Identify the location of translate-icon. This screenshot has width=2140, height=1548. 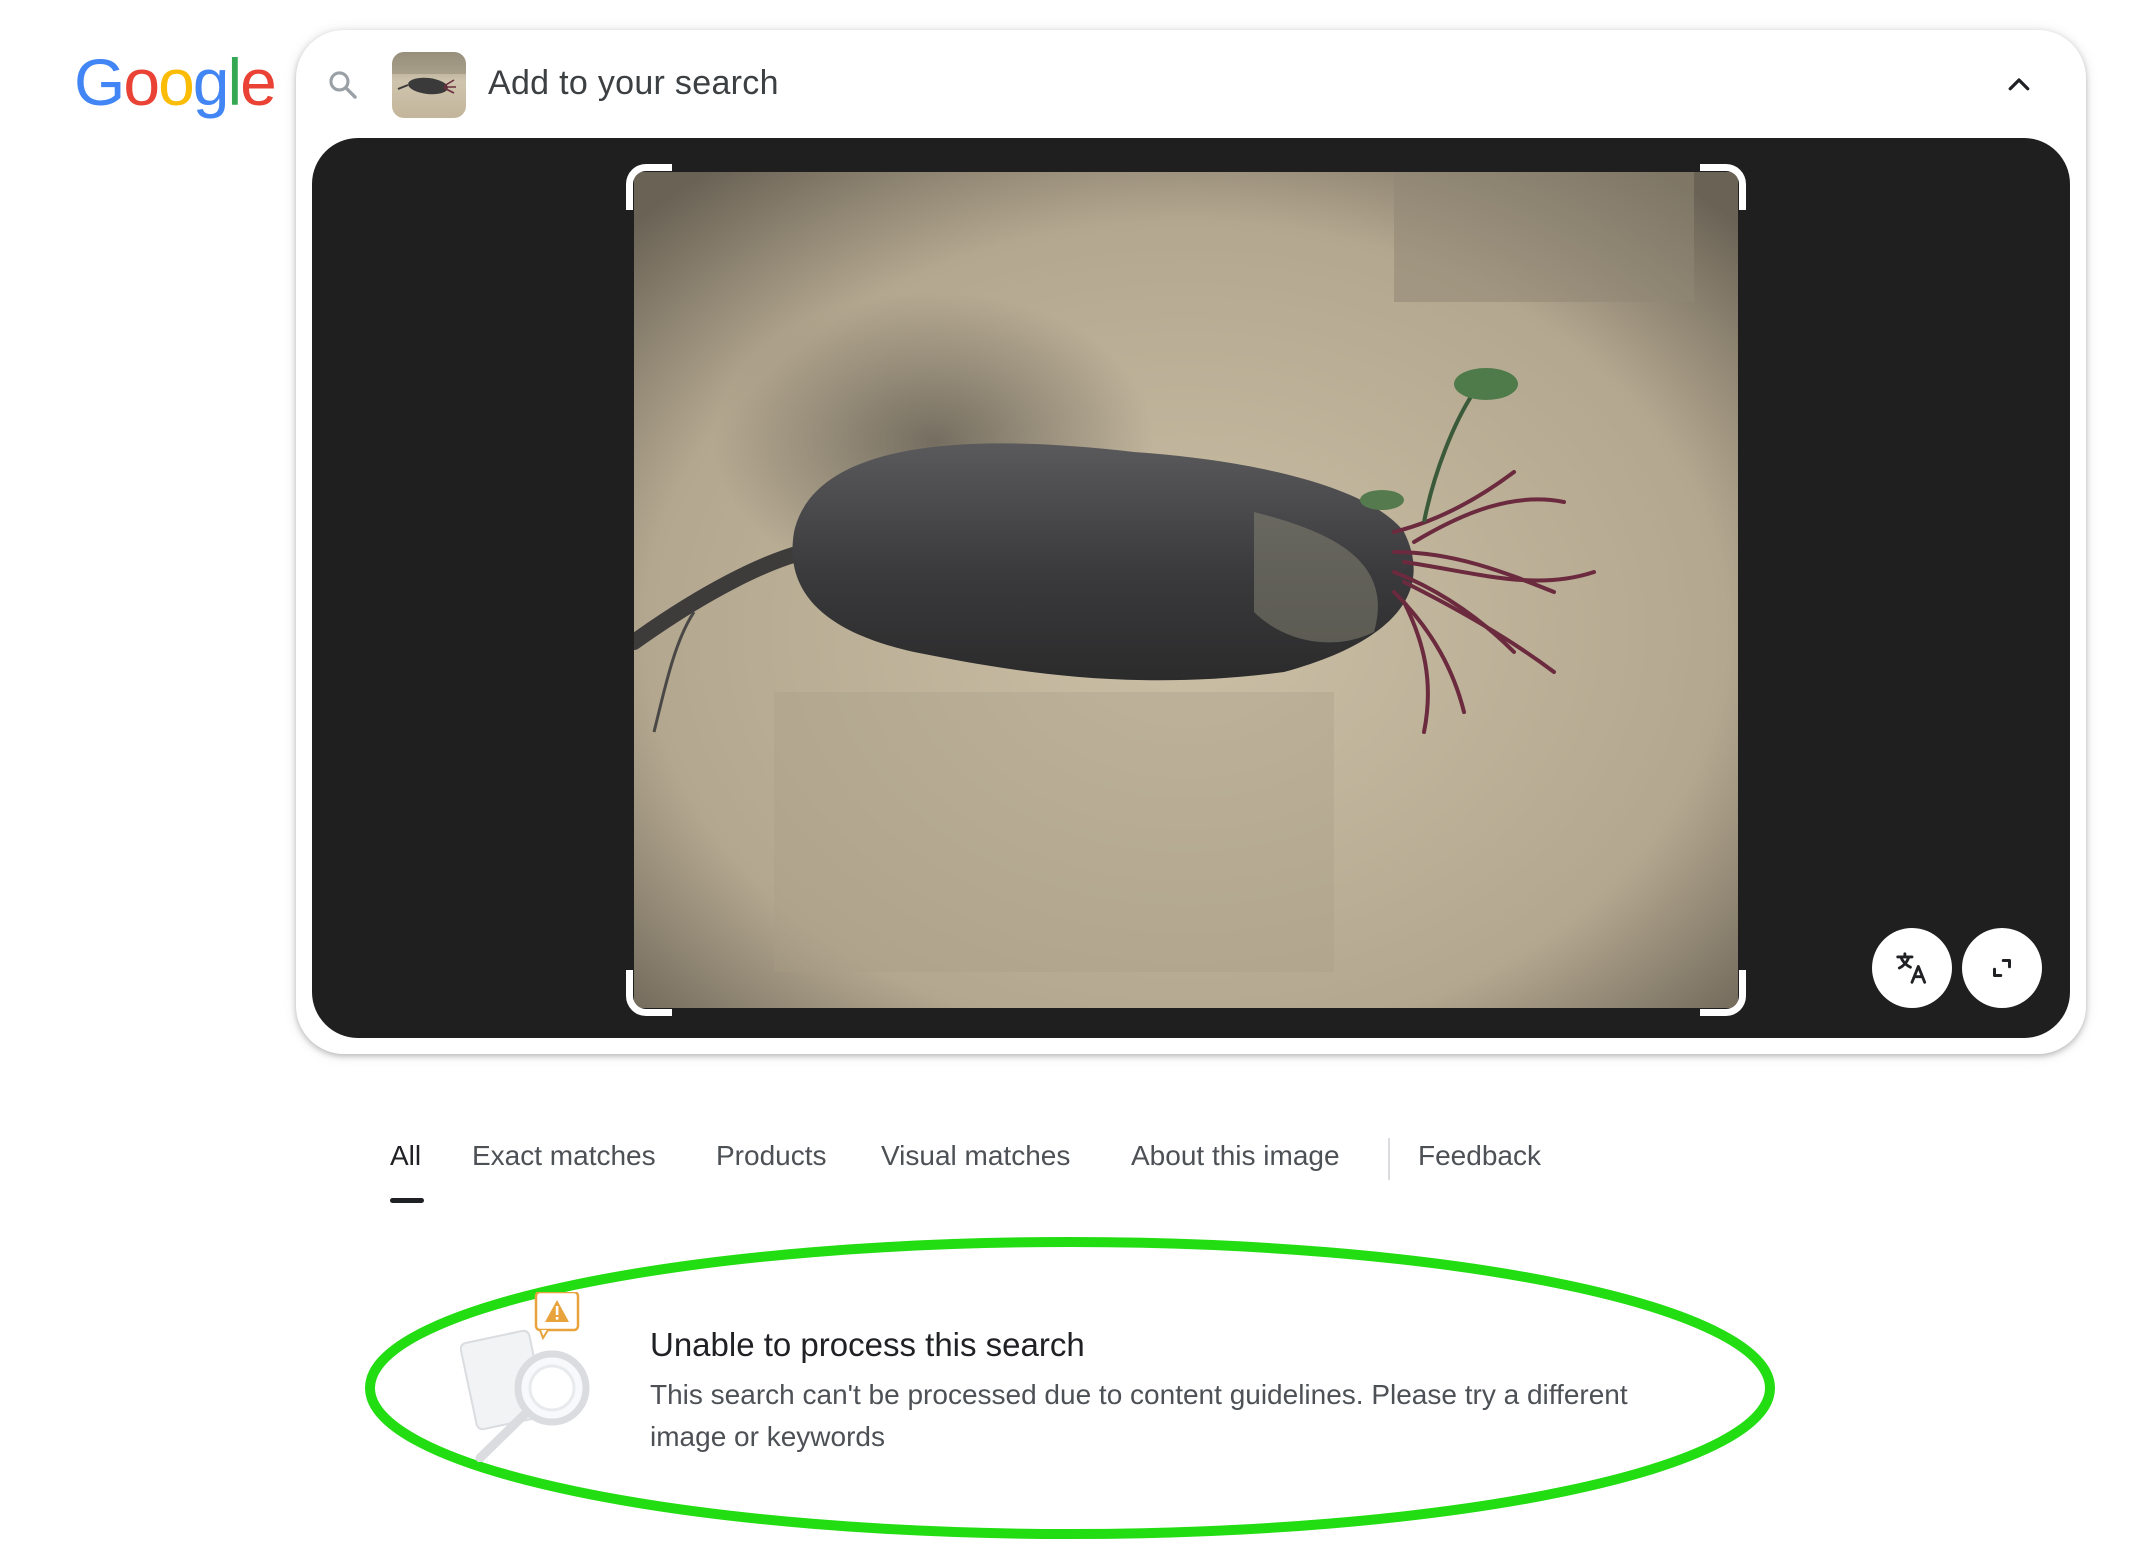
(1911, 968).